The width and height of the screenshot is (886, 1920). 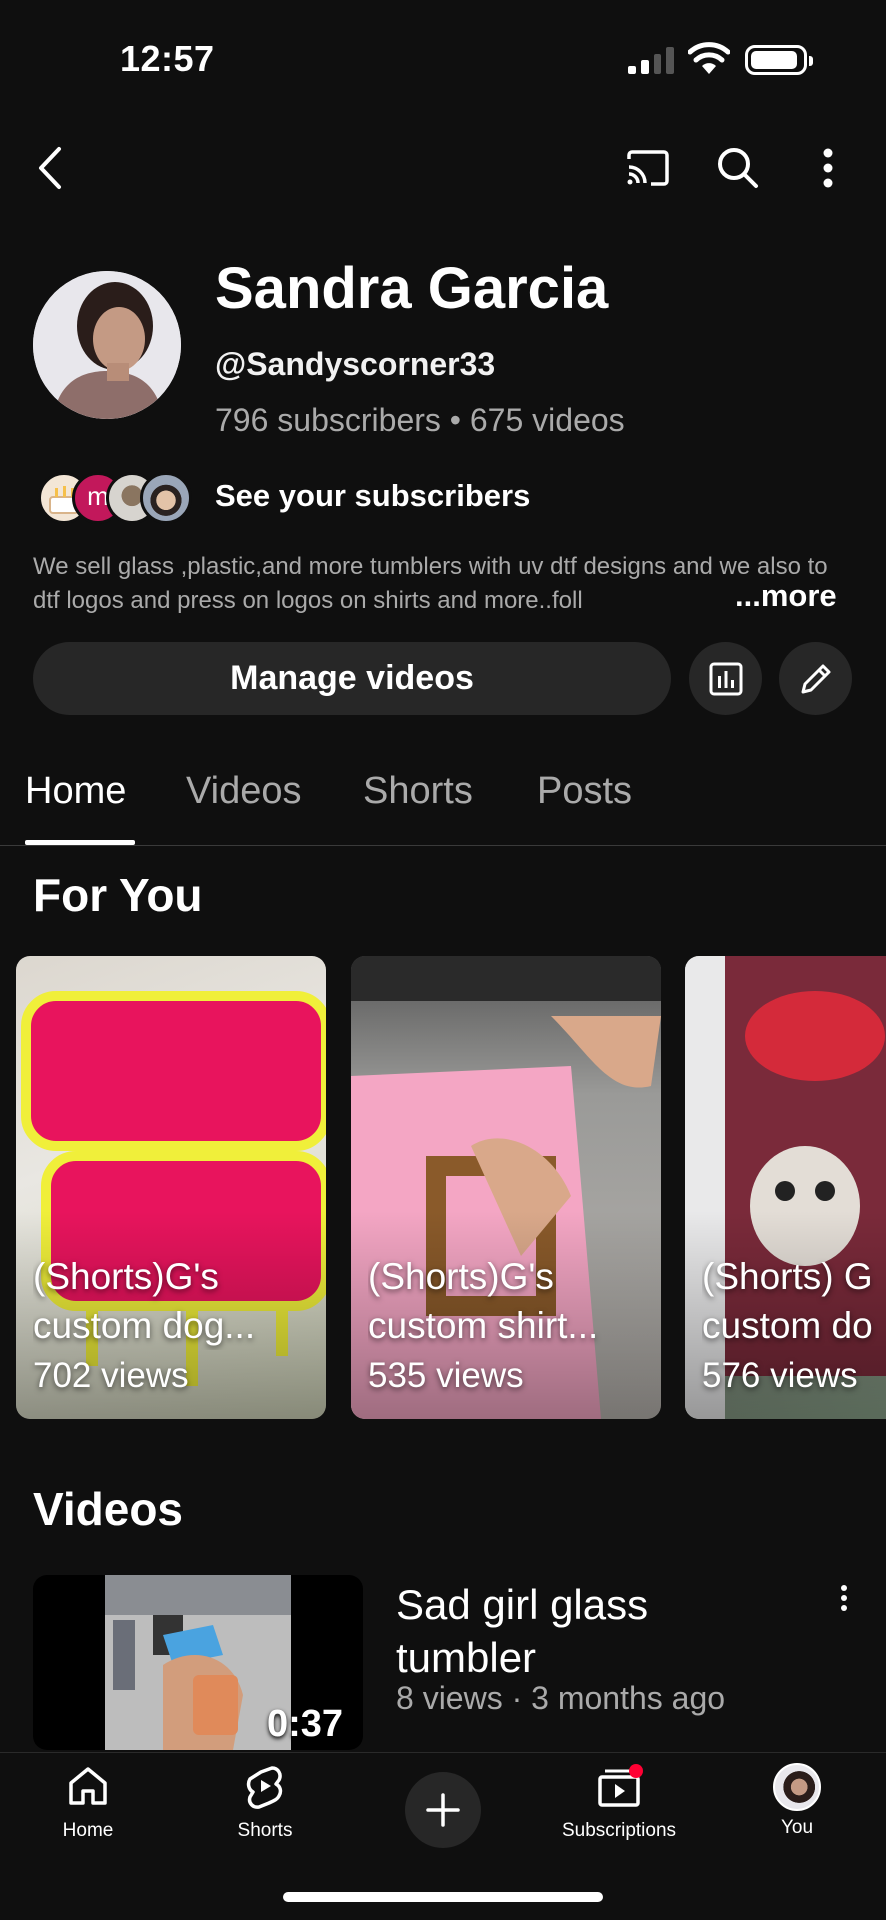 I want to click on nav-home: Home, so click(x=88, y=1802).